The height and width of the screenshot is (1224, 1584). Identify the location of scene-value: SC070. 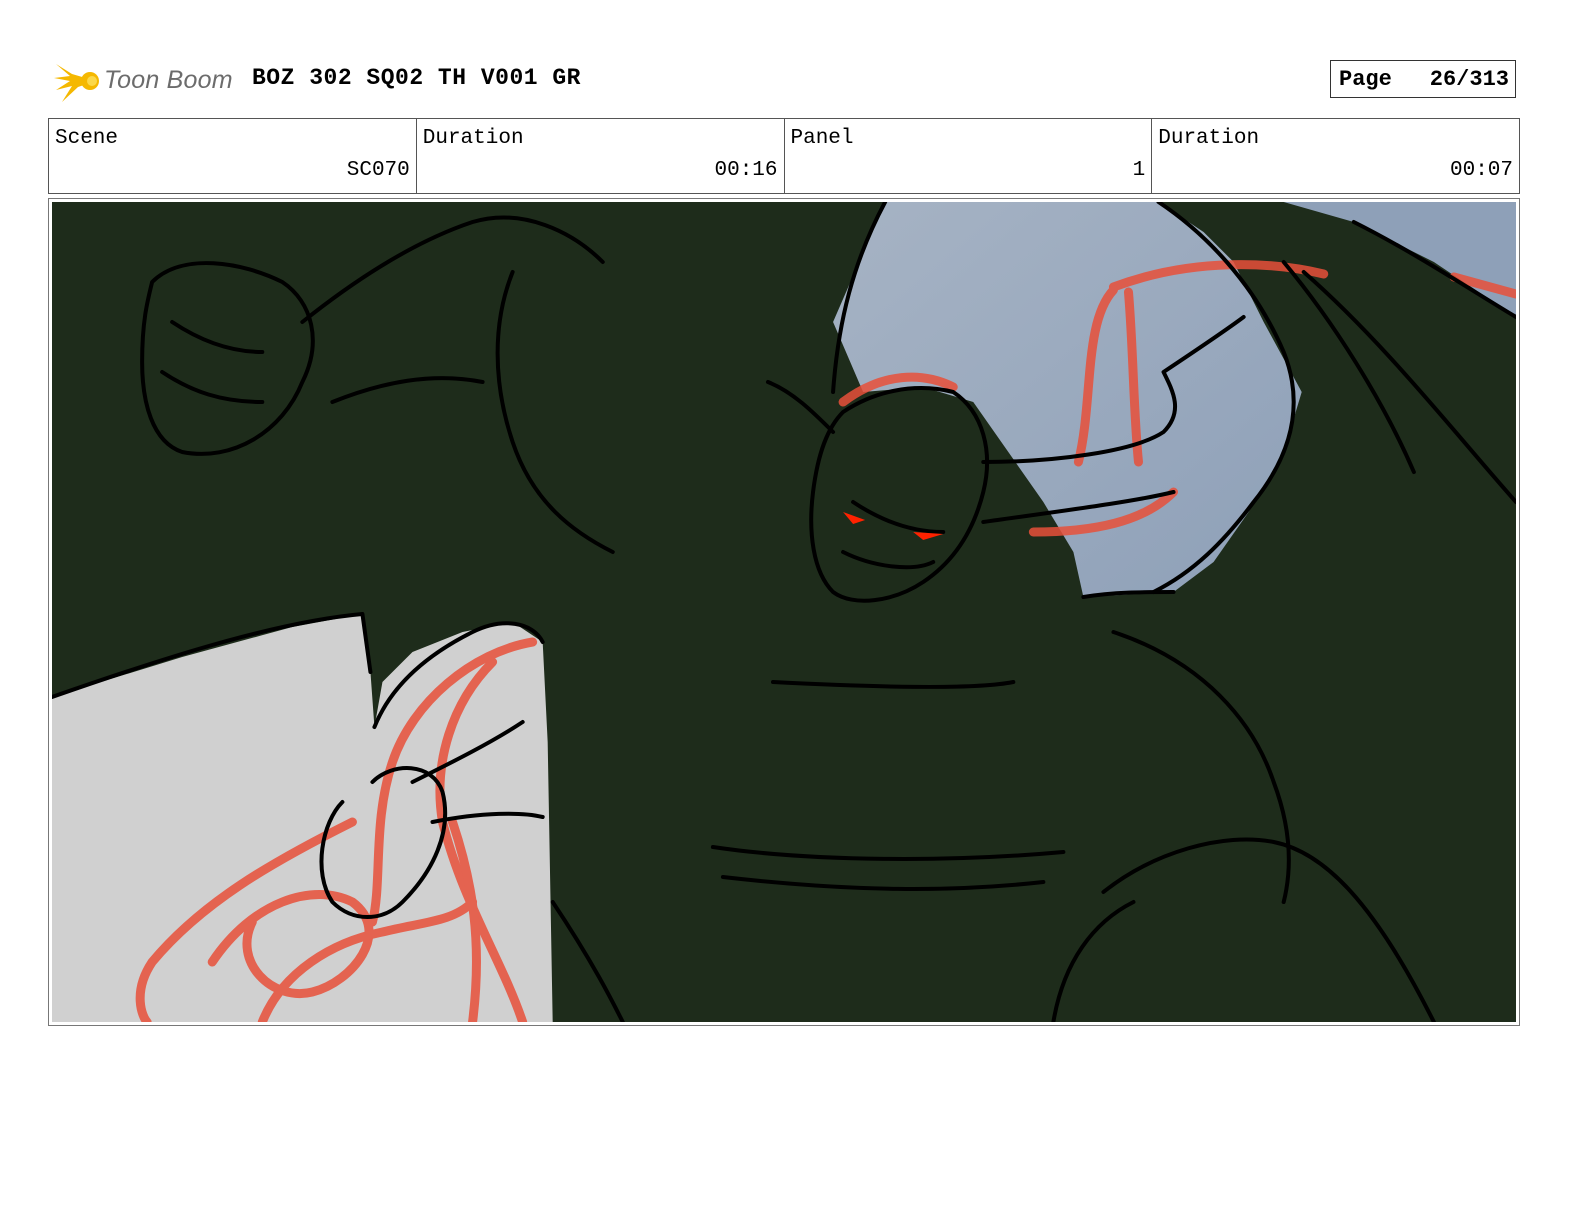
(378, 170).